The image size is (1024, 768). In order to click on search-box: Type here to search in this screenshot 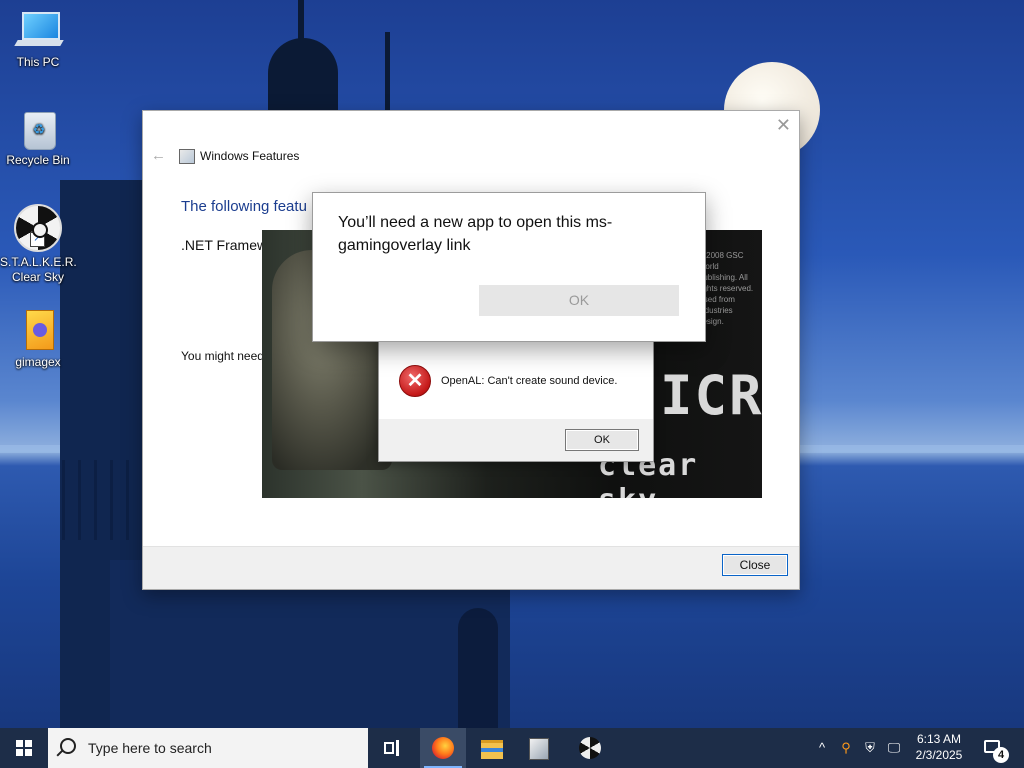, I will do `click(208, 748)`.